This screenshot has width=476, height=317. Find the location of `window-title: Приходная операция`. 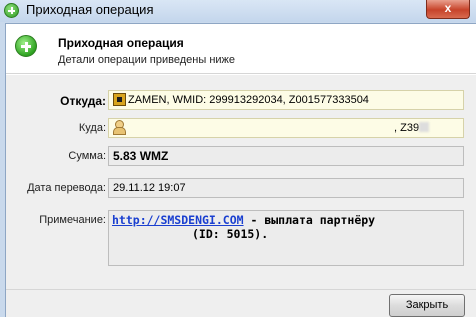

window-title: Приходная операция is located at coordinates (90, 9).